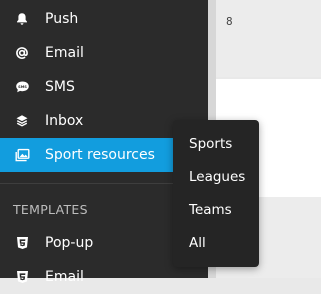 Image resolution: width=321 pixels, height=294 pixels. I want to click on dropdown-item-sports: Sports, so click(210, 144).